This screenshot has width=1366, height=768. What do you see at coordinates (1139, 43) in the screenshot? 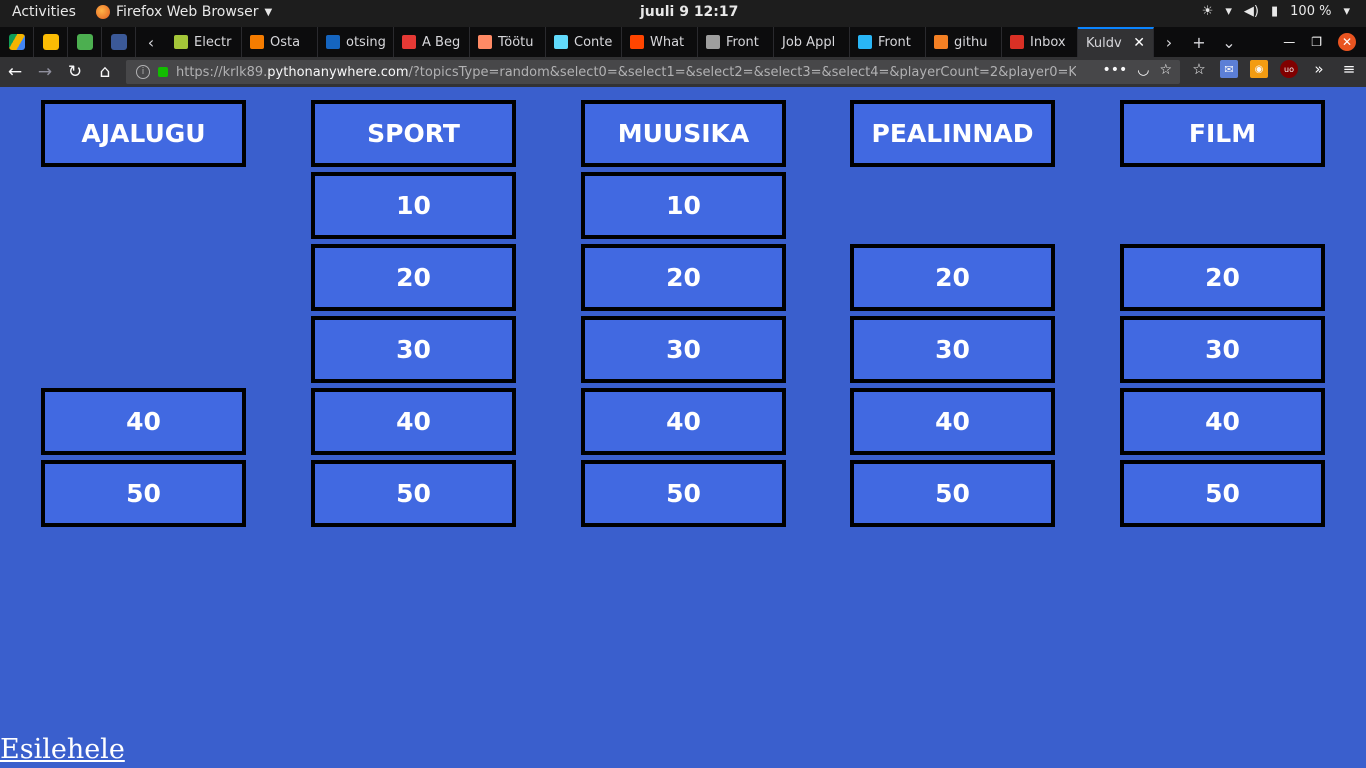
I see `close-tab-icon: ✕` at bounding box center [1139, 43].